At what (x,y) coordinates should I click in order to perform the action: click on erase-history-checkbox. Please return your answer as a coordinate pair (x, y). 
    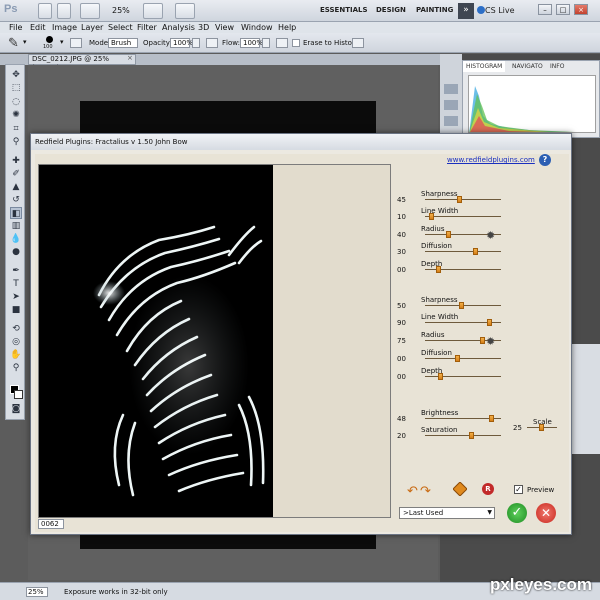
    Looking at the image, I should click on (296, 43).